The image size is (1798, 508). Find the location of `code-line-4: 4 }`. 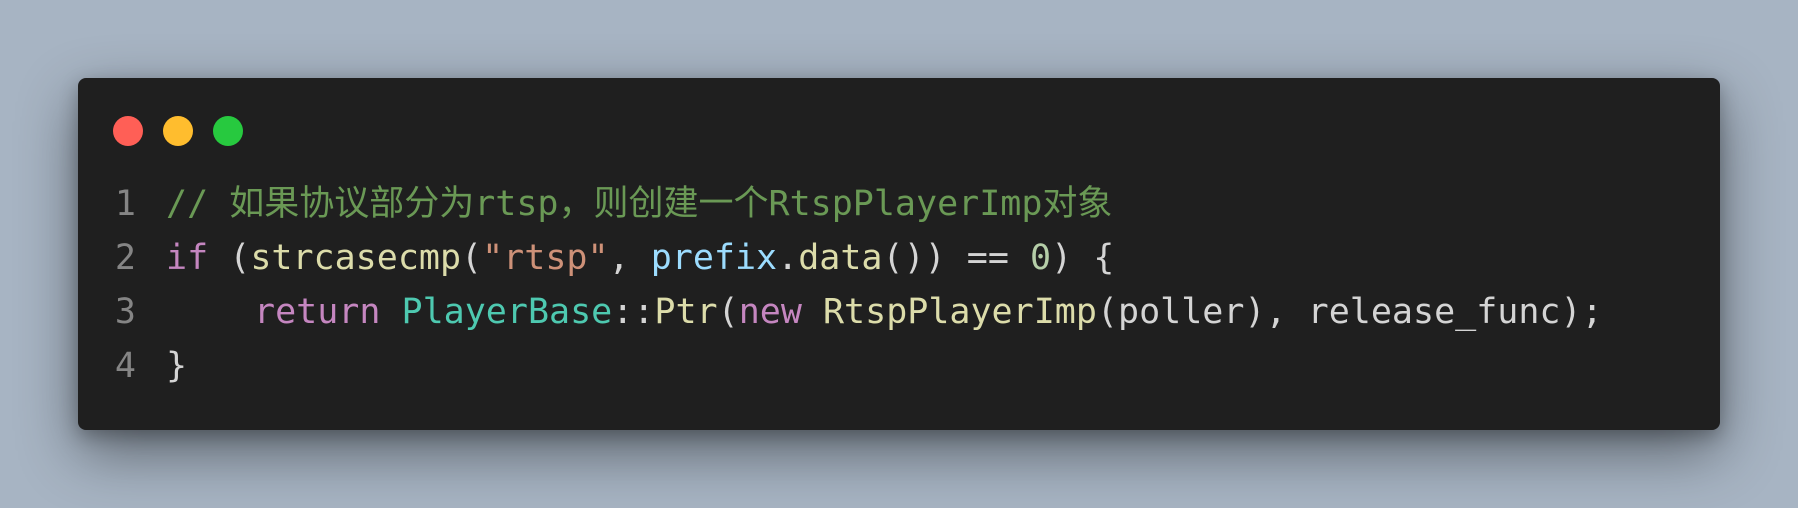

code-line-4: 4 } is located at coordinates (899, 366).